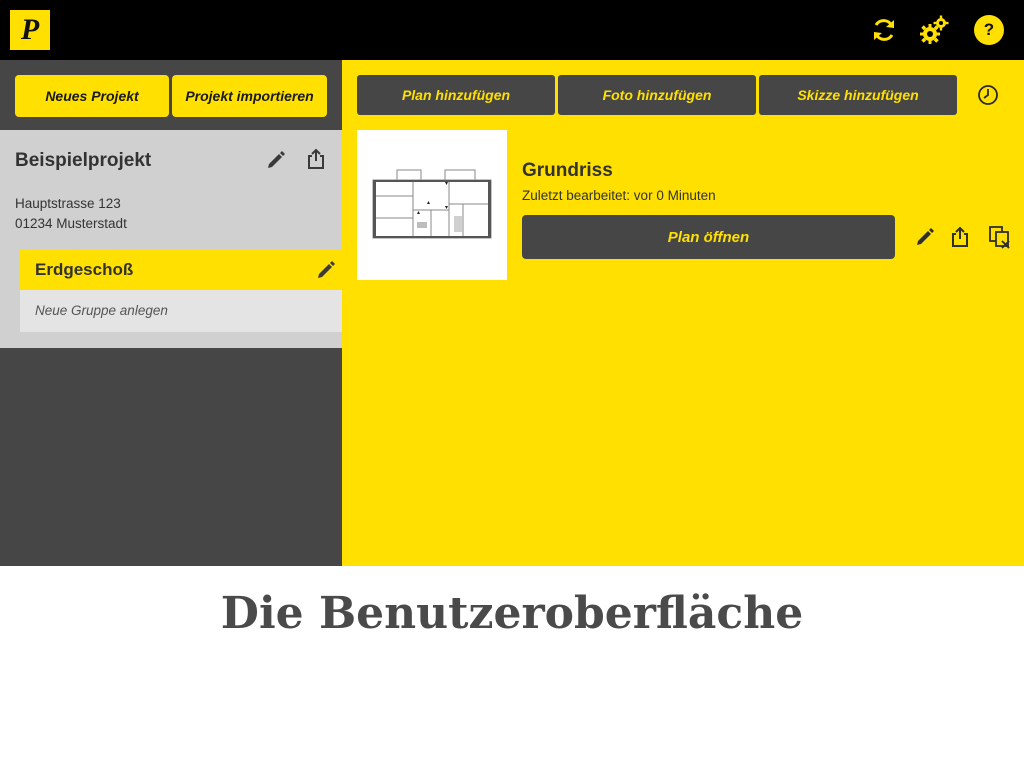 This screenshot has height=768, width=1024. What do you see at coordinates (432, 205) in the screenshot?
I see `plan-thumbnail` at bounding box center [432, 205].